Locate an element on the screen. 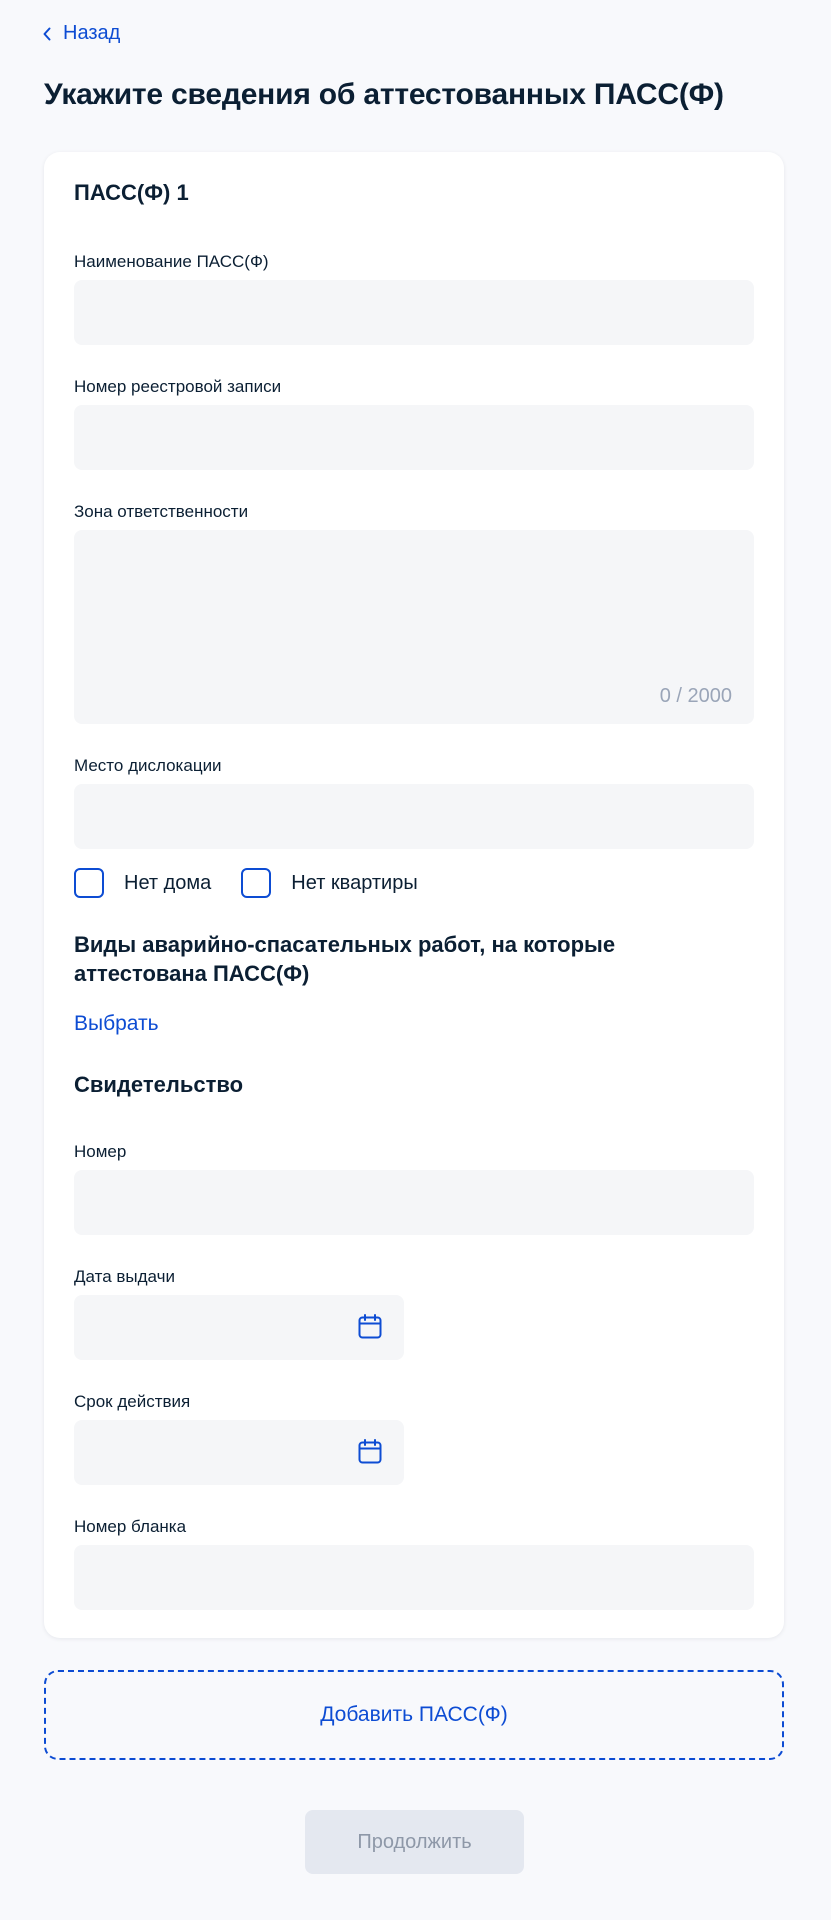  choose-works-link: Выбрать is located at coordinates (116, 1024).